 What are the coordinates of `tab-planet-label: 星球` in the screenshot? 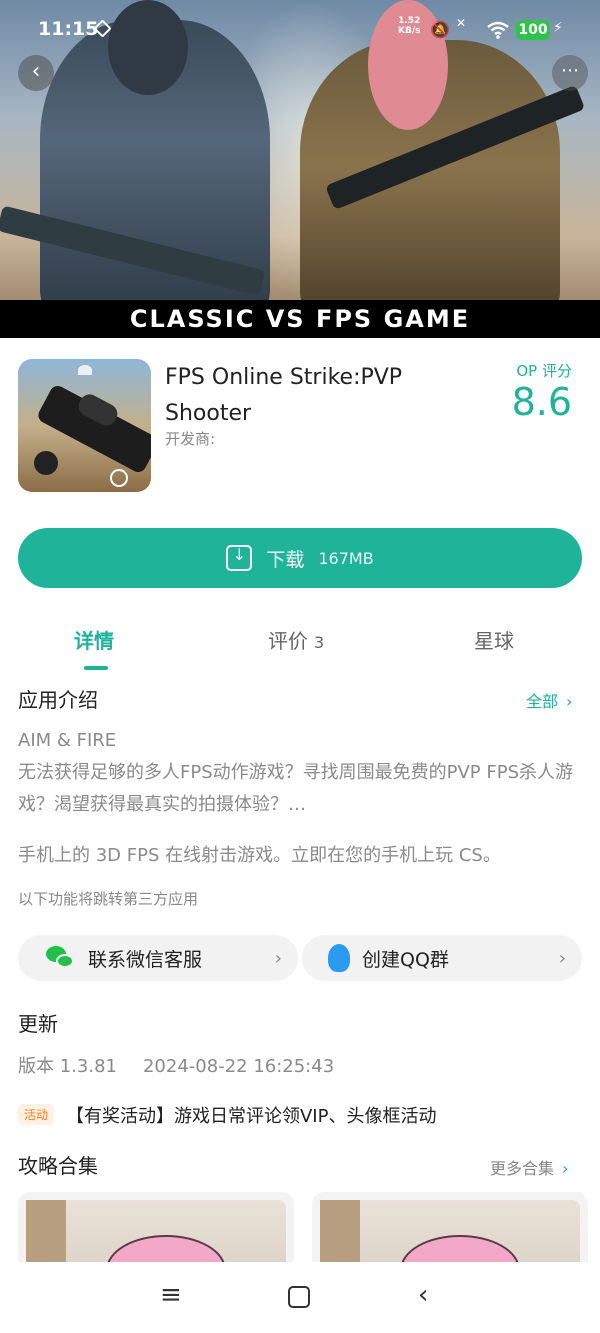 It's located at (494, 641).